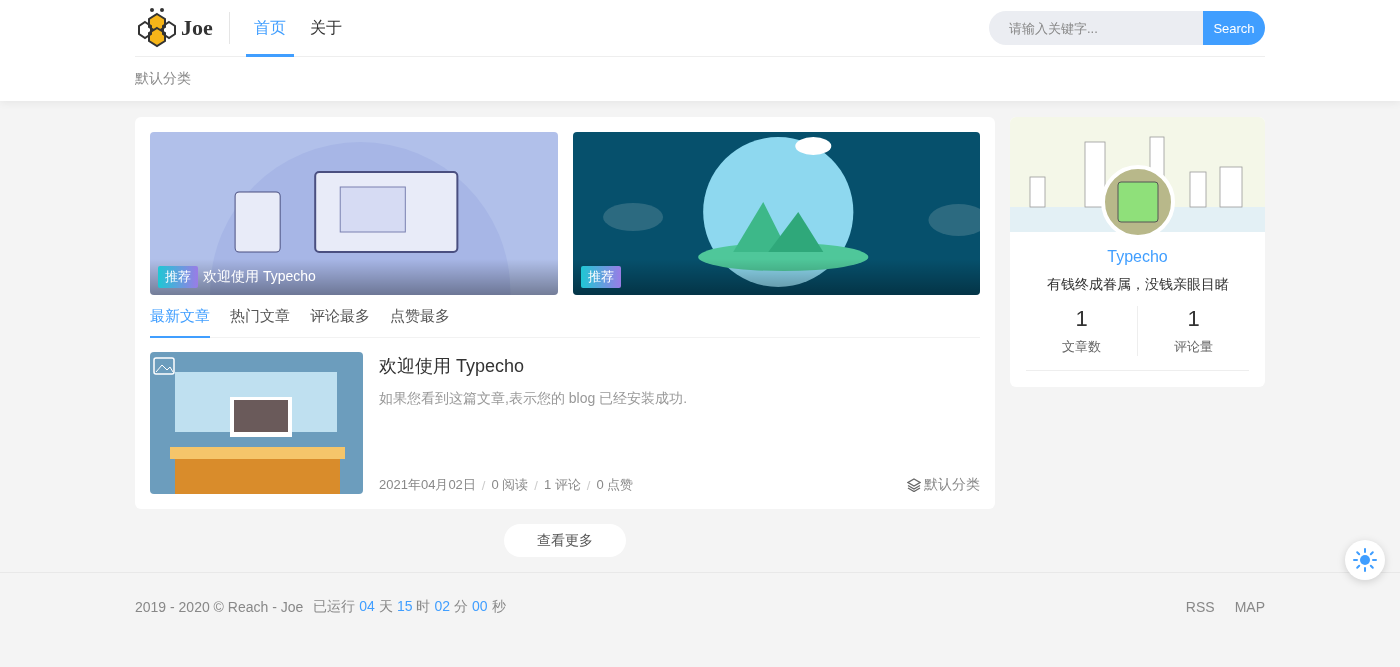 The width and height of the screenshot is (1400, 667). Describe the element at coordinates (325, 28) in the screenshot. I see `nav-link: 关于` at that location.